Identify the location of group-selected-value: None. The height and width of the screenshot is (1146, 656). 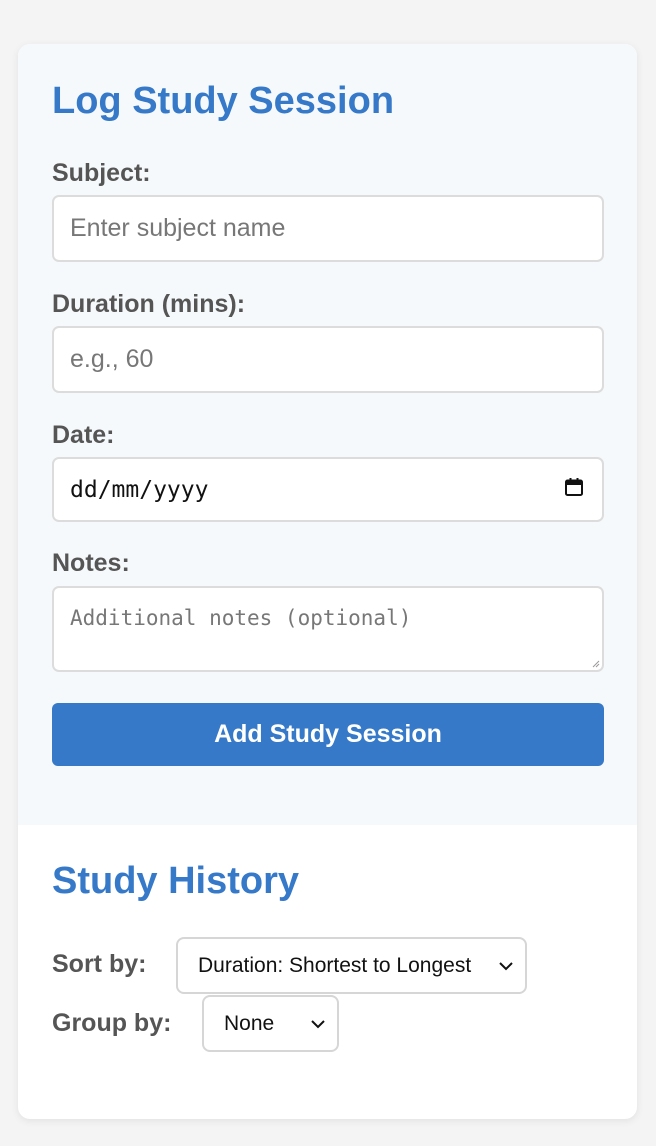
(249, 1023).